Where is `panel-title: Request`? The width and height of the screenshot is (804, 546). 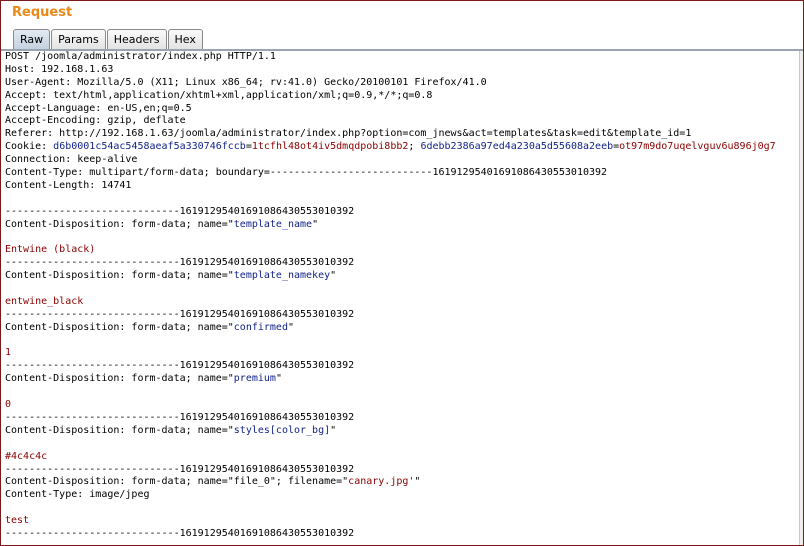 panel-title: Request is located at coordinates (42, 12).